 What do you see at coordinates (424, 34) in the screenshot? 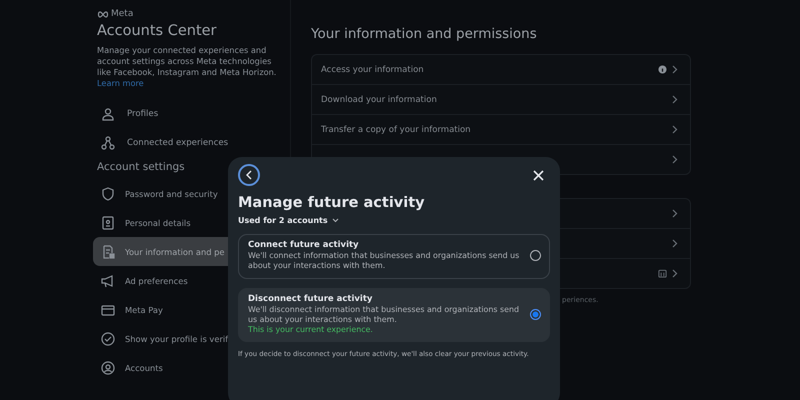
I see `section-title: Your information and permissions` at bounding box center [424, 34].